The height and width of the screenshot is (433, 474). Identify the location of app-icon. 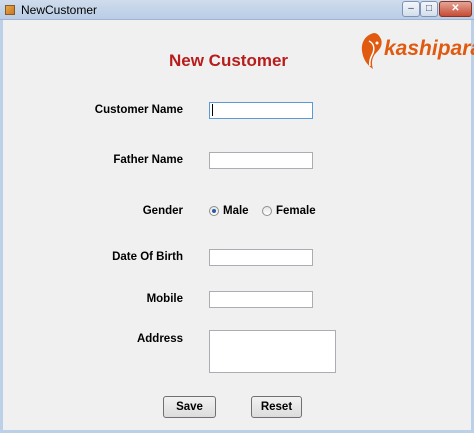
(10, 10).